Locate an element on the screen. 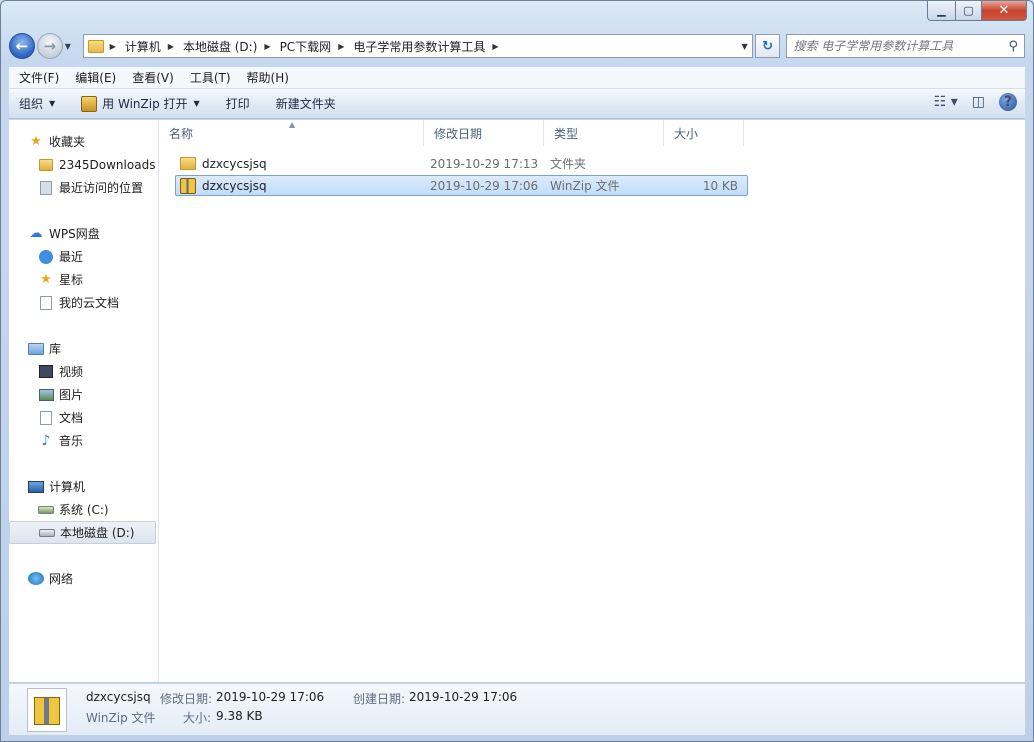 This screenshot has width=1034, height=742. arrow-right-icon: → is located at coordinates (50, 46).